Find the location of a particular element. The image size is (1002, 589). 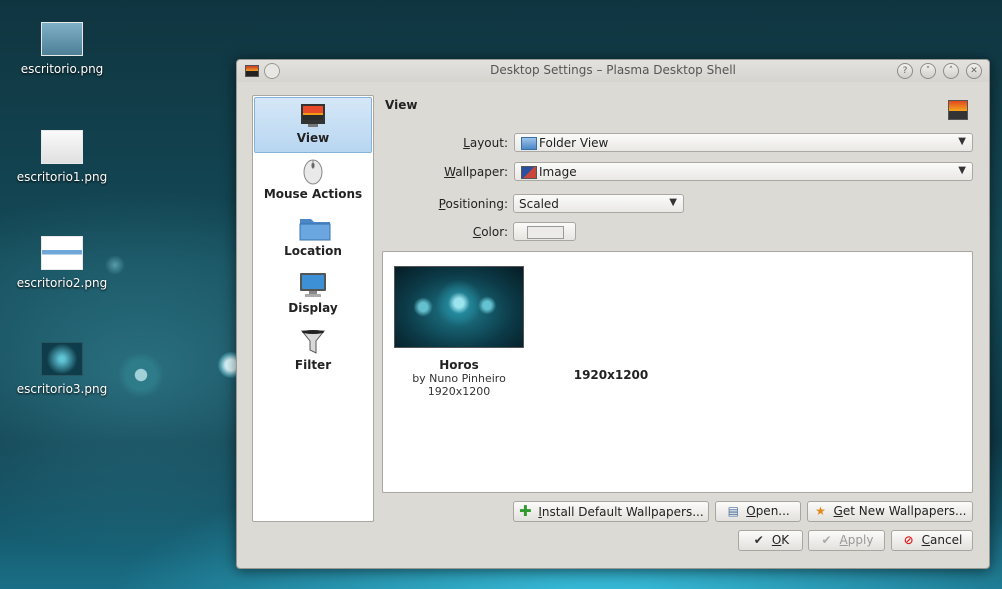

maximize-button: ˄ is located at coordinates (951, 71).